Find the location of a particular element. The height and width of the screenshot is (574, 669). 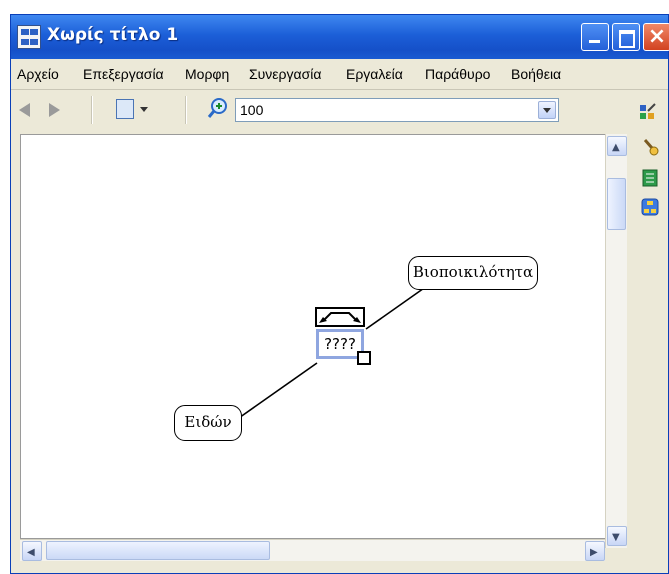

menu-format: Μορφη is located at coordinates (207, 74).